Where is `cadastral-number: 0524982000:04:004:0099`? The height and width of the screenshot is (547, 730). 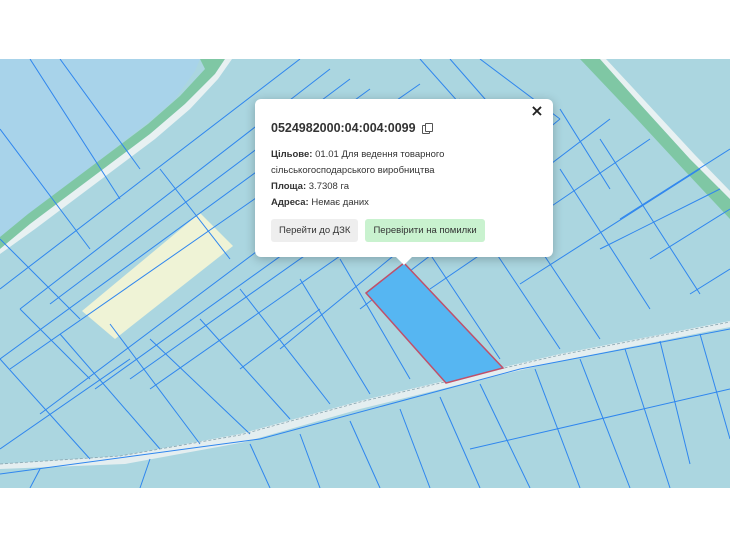 cadastral-number: 0524982000:04:004:0099 is located at coordinates (343, 128).